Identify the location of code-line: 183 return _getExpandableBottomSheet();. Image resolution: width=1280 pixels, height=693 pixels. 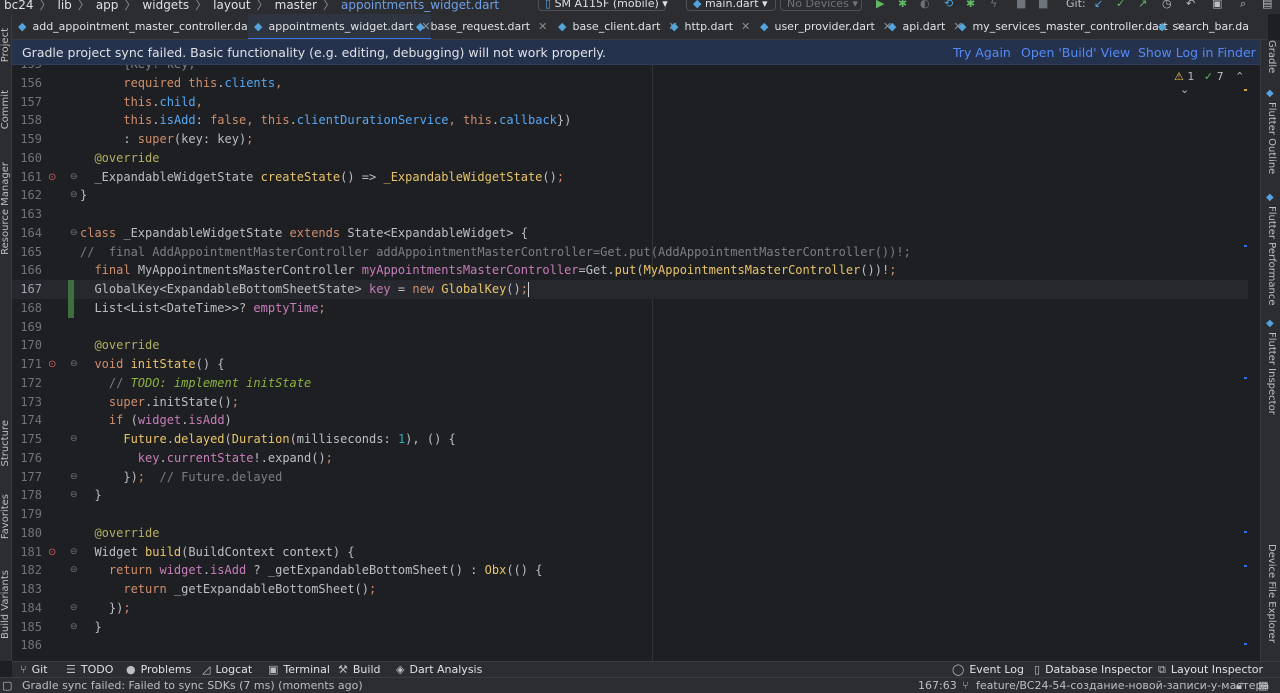
(630, 589).